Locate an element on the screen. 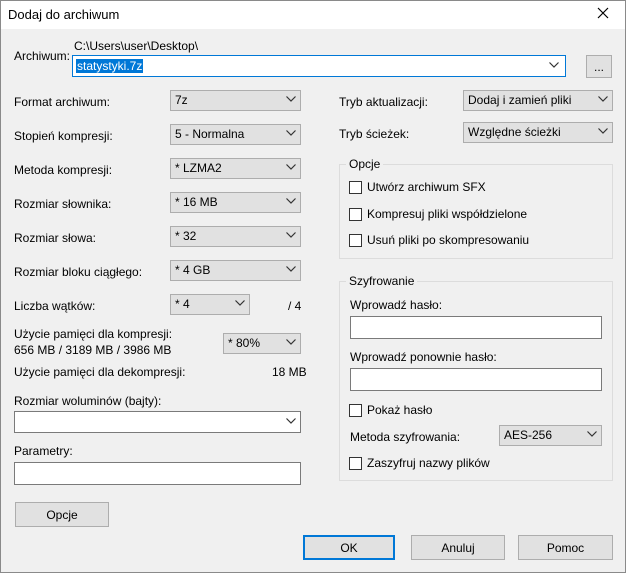  shared-label: Kompresuj pliki współdzielone is located at coordinates (447, 214).